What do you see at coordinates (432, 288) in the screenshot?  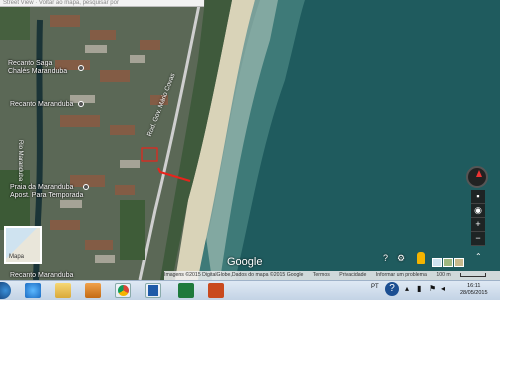 I see `flag-icon: ⚑` at bounding box center [432, 288].